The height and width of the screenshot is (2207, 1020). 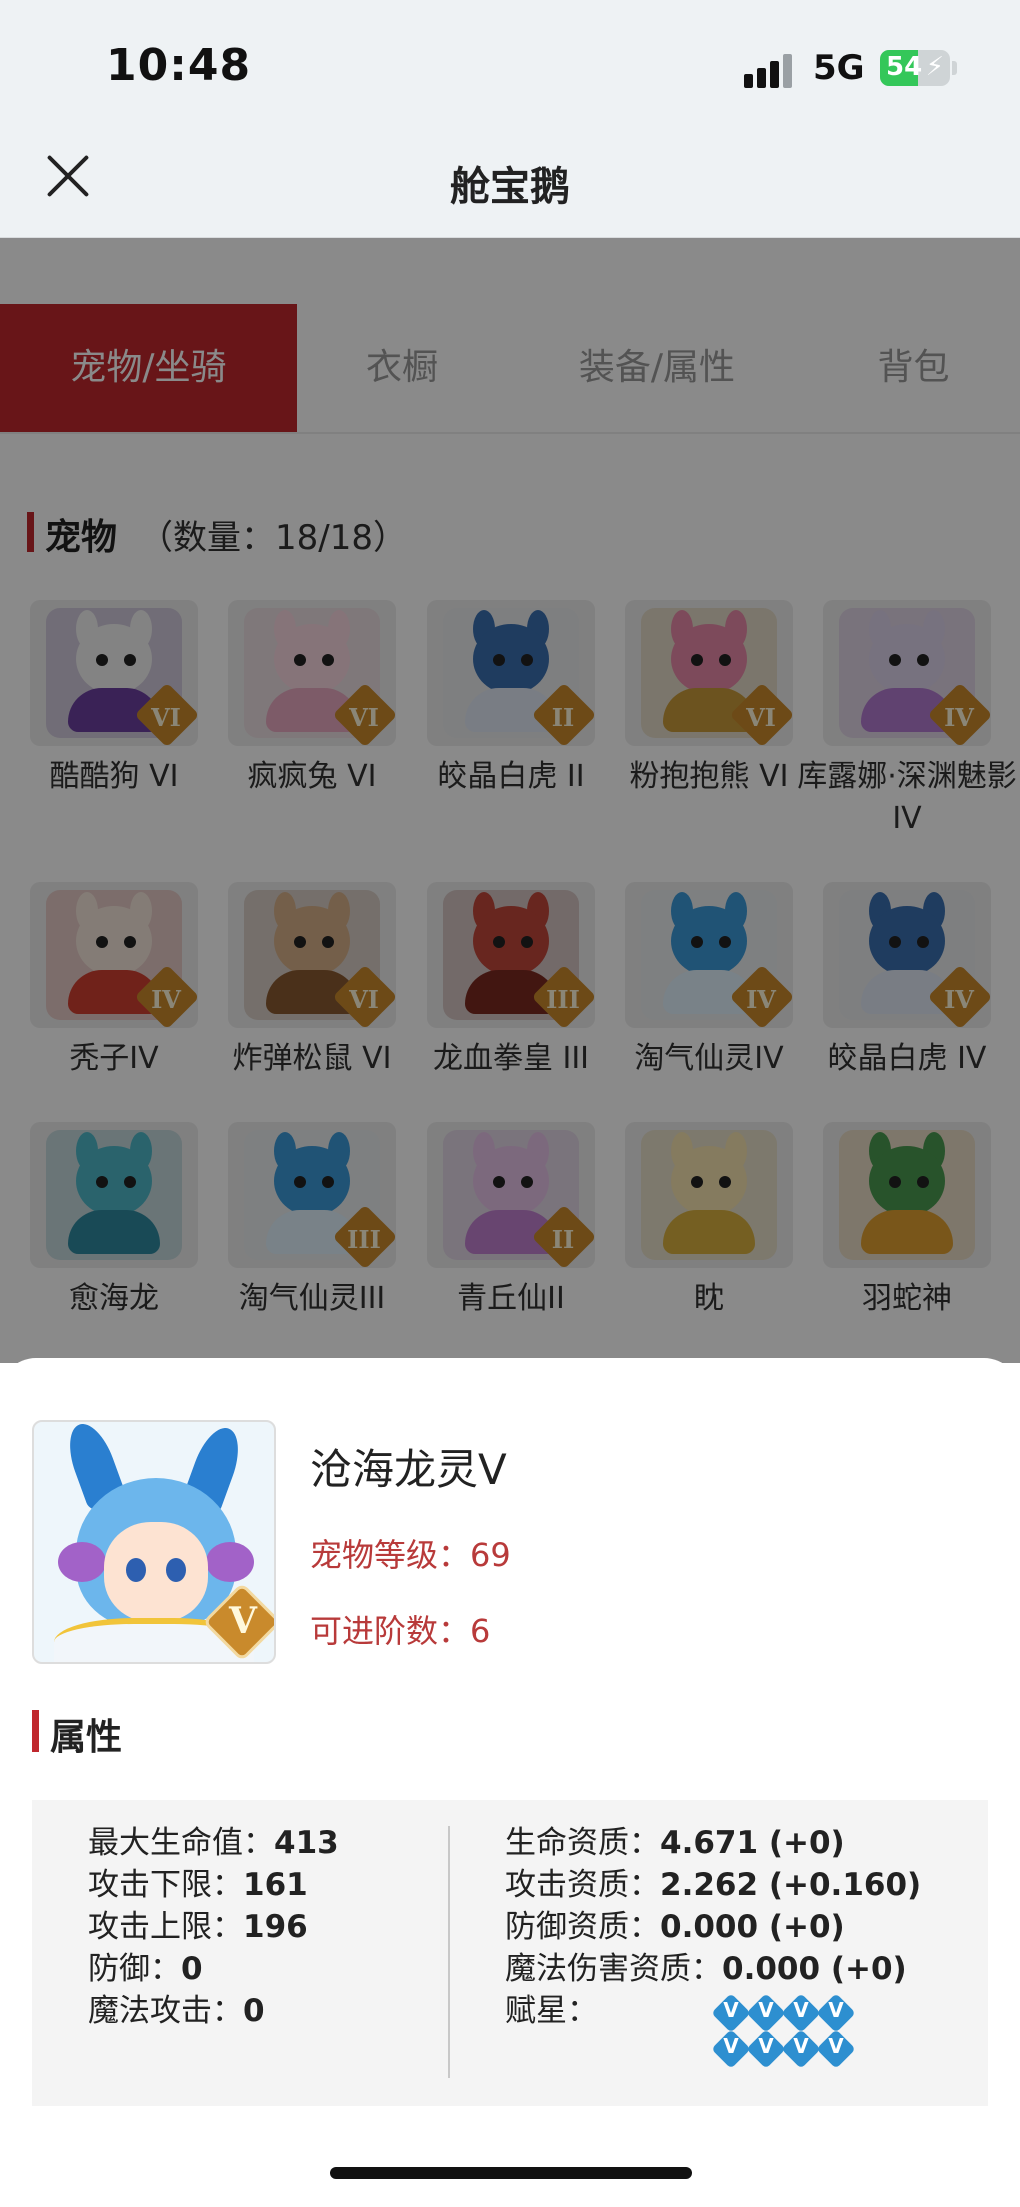 What do you see at coordinates (243, 1621) in the screenshot?
I see `rank-badge-label: V` at bounding box center [243, 1621].